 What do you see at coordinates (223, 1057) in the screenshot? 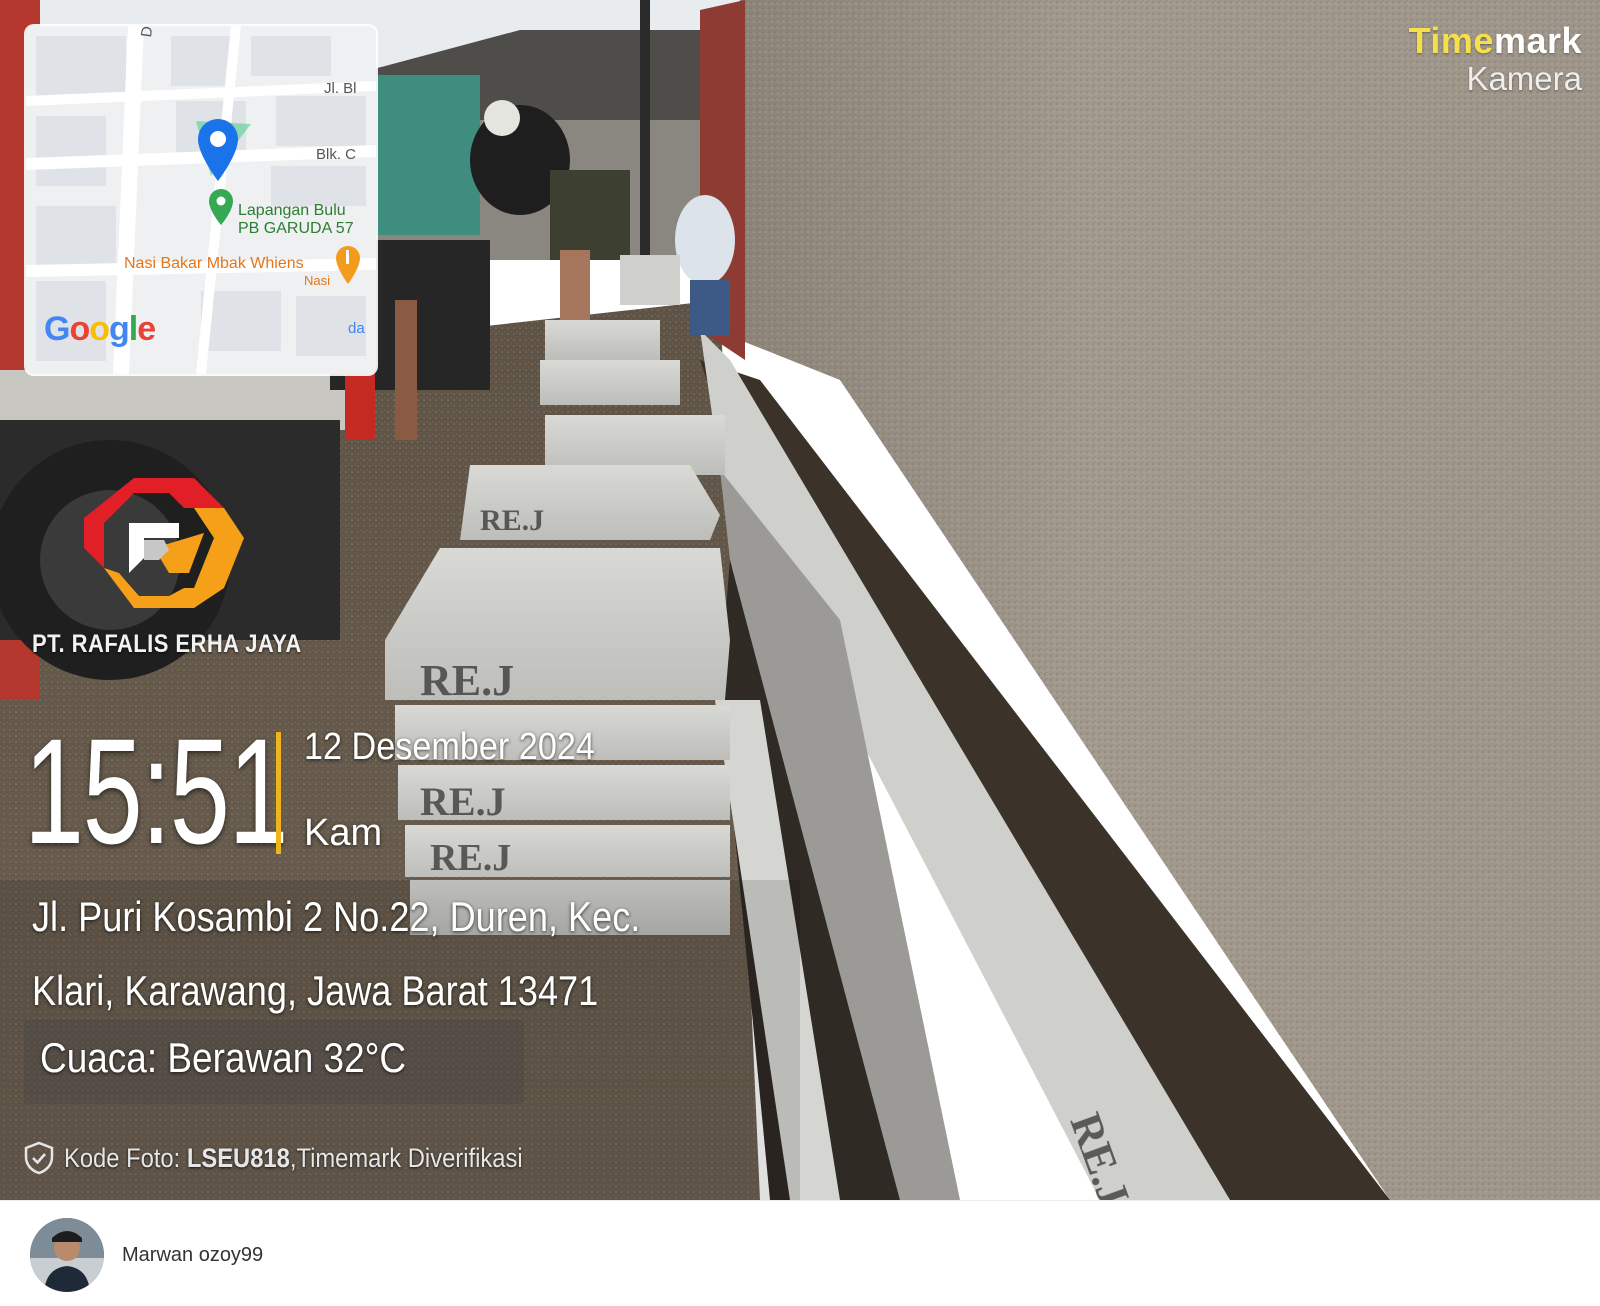
I see `stamp-weather: Cuaca: Berawan 32°C` at bounding box center [223, 1057].